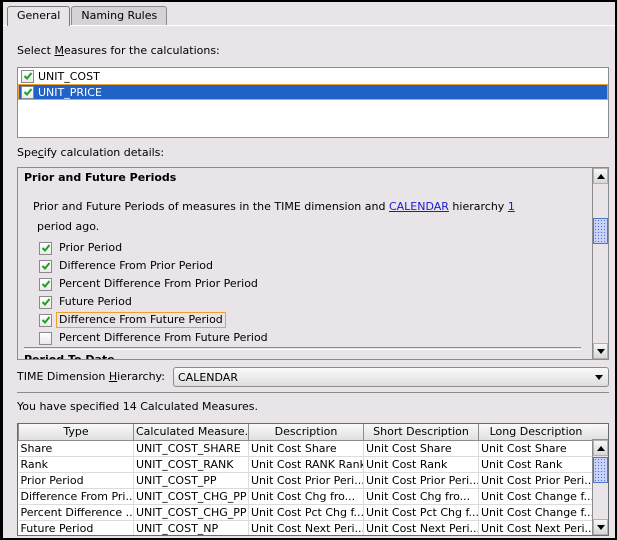 Image resolution: width=617 pixels, height=540 pixels. What do you see at coordinates (342, 25) in the screenshot?
I see `tab-divider` at bounding box center [342, 25].